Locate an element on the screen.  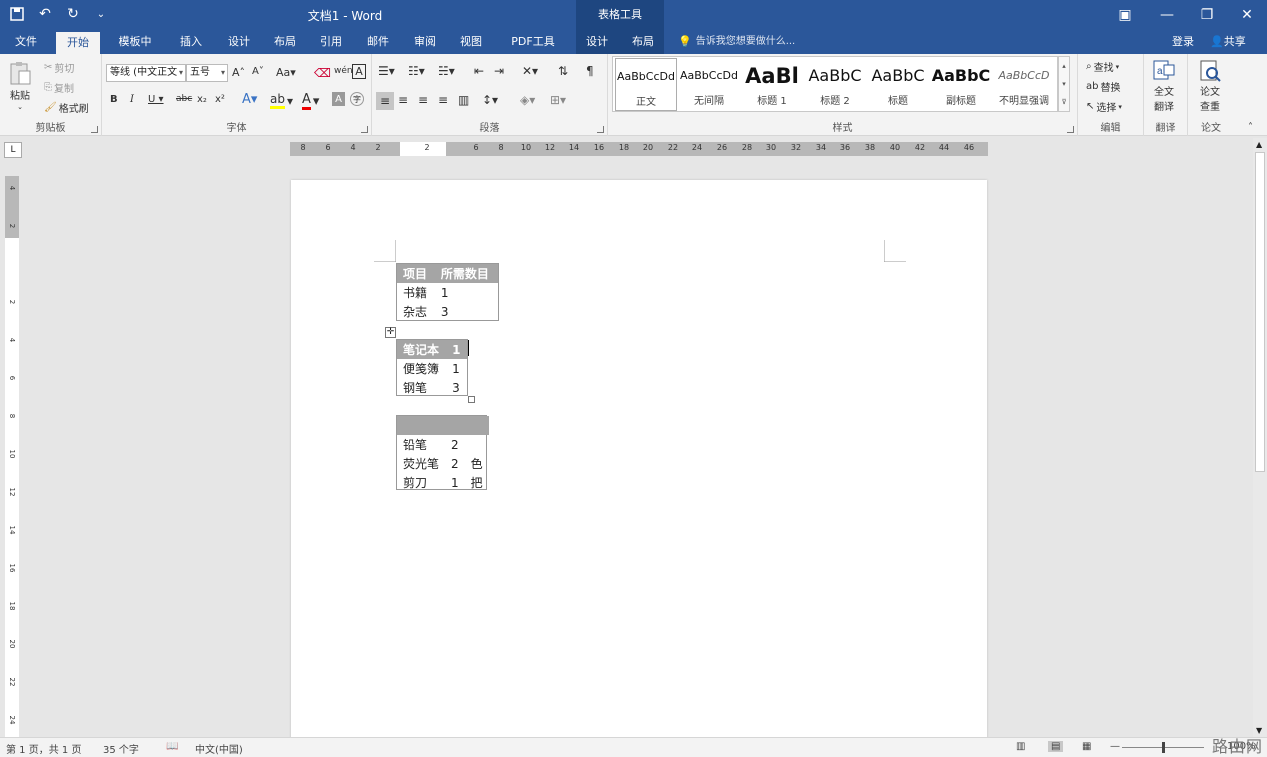
align-left-icon: ≡ is located at coordinates (385, 101).